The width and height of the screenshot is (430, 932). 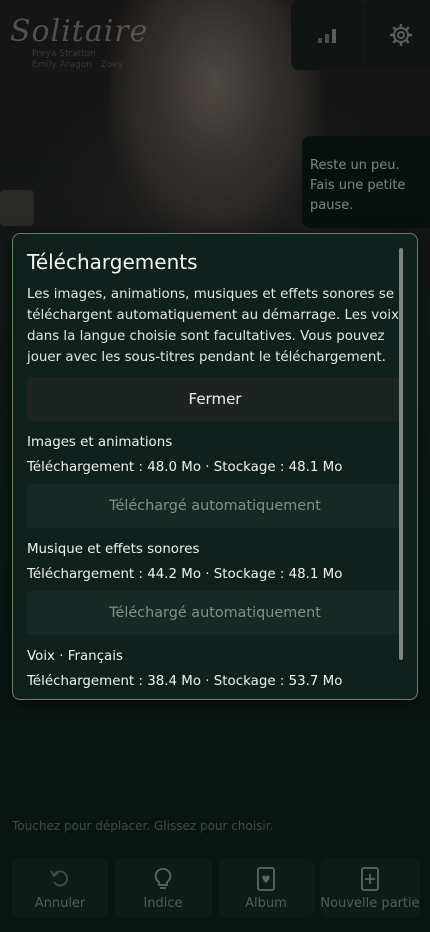 I want to click on section-name: Voix · Français, so click(x=75, y=656).